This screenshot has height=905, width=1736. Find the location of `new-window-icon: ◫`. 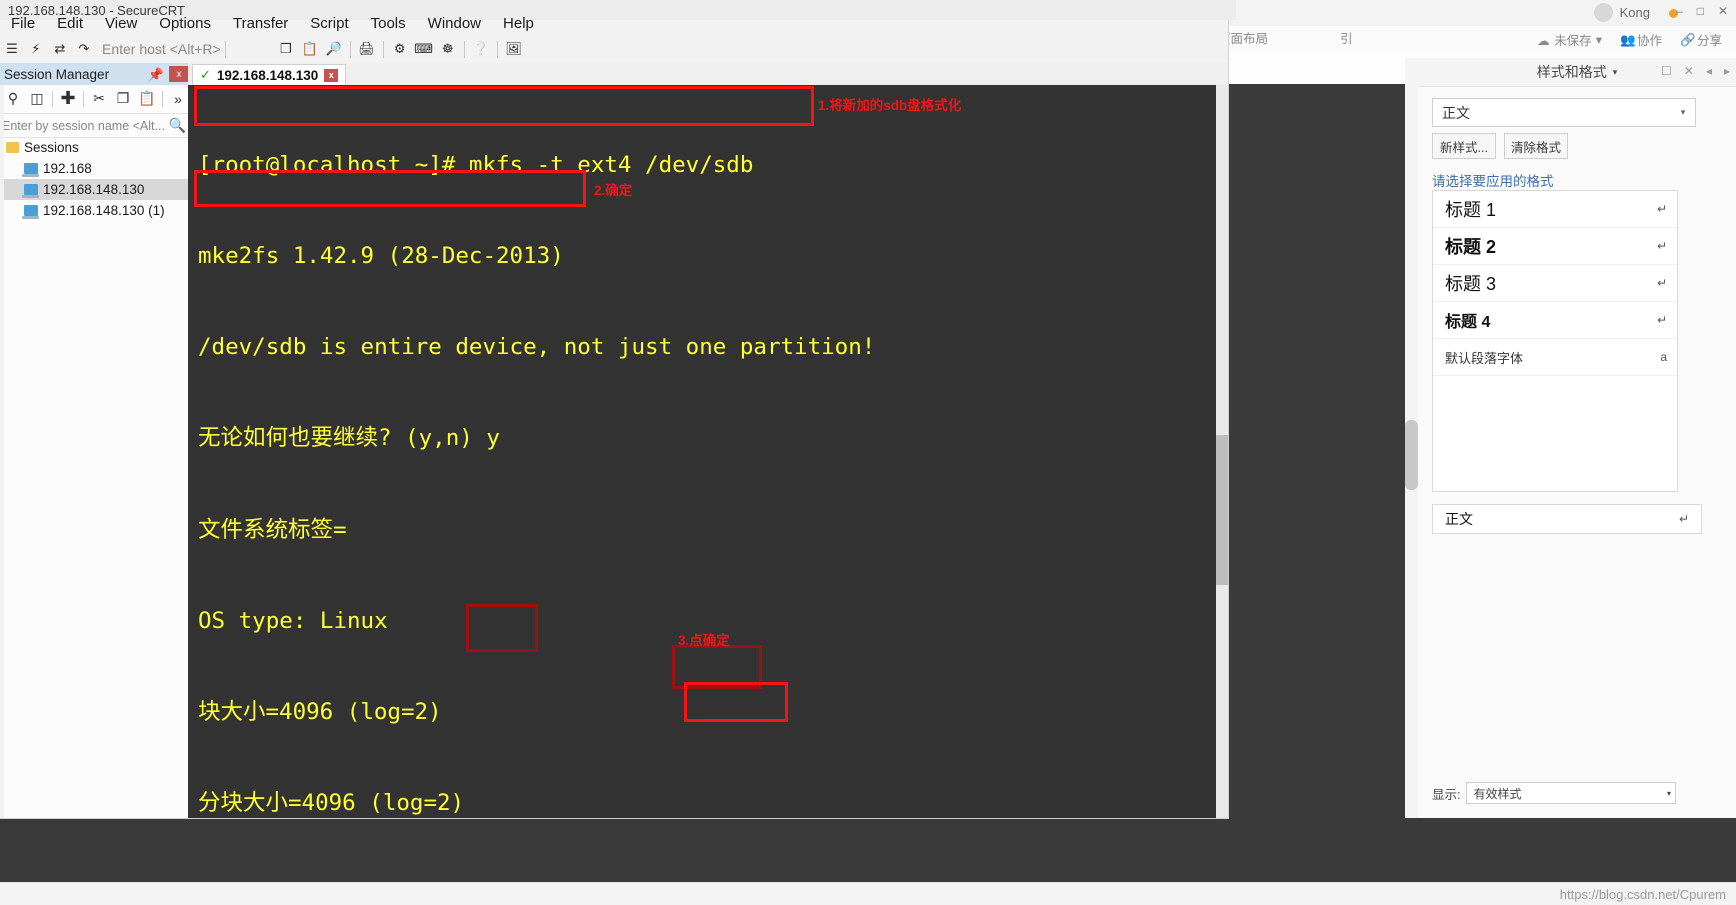

new-window-icon: ◫ is located at coordinates (37, 99).